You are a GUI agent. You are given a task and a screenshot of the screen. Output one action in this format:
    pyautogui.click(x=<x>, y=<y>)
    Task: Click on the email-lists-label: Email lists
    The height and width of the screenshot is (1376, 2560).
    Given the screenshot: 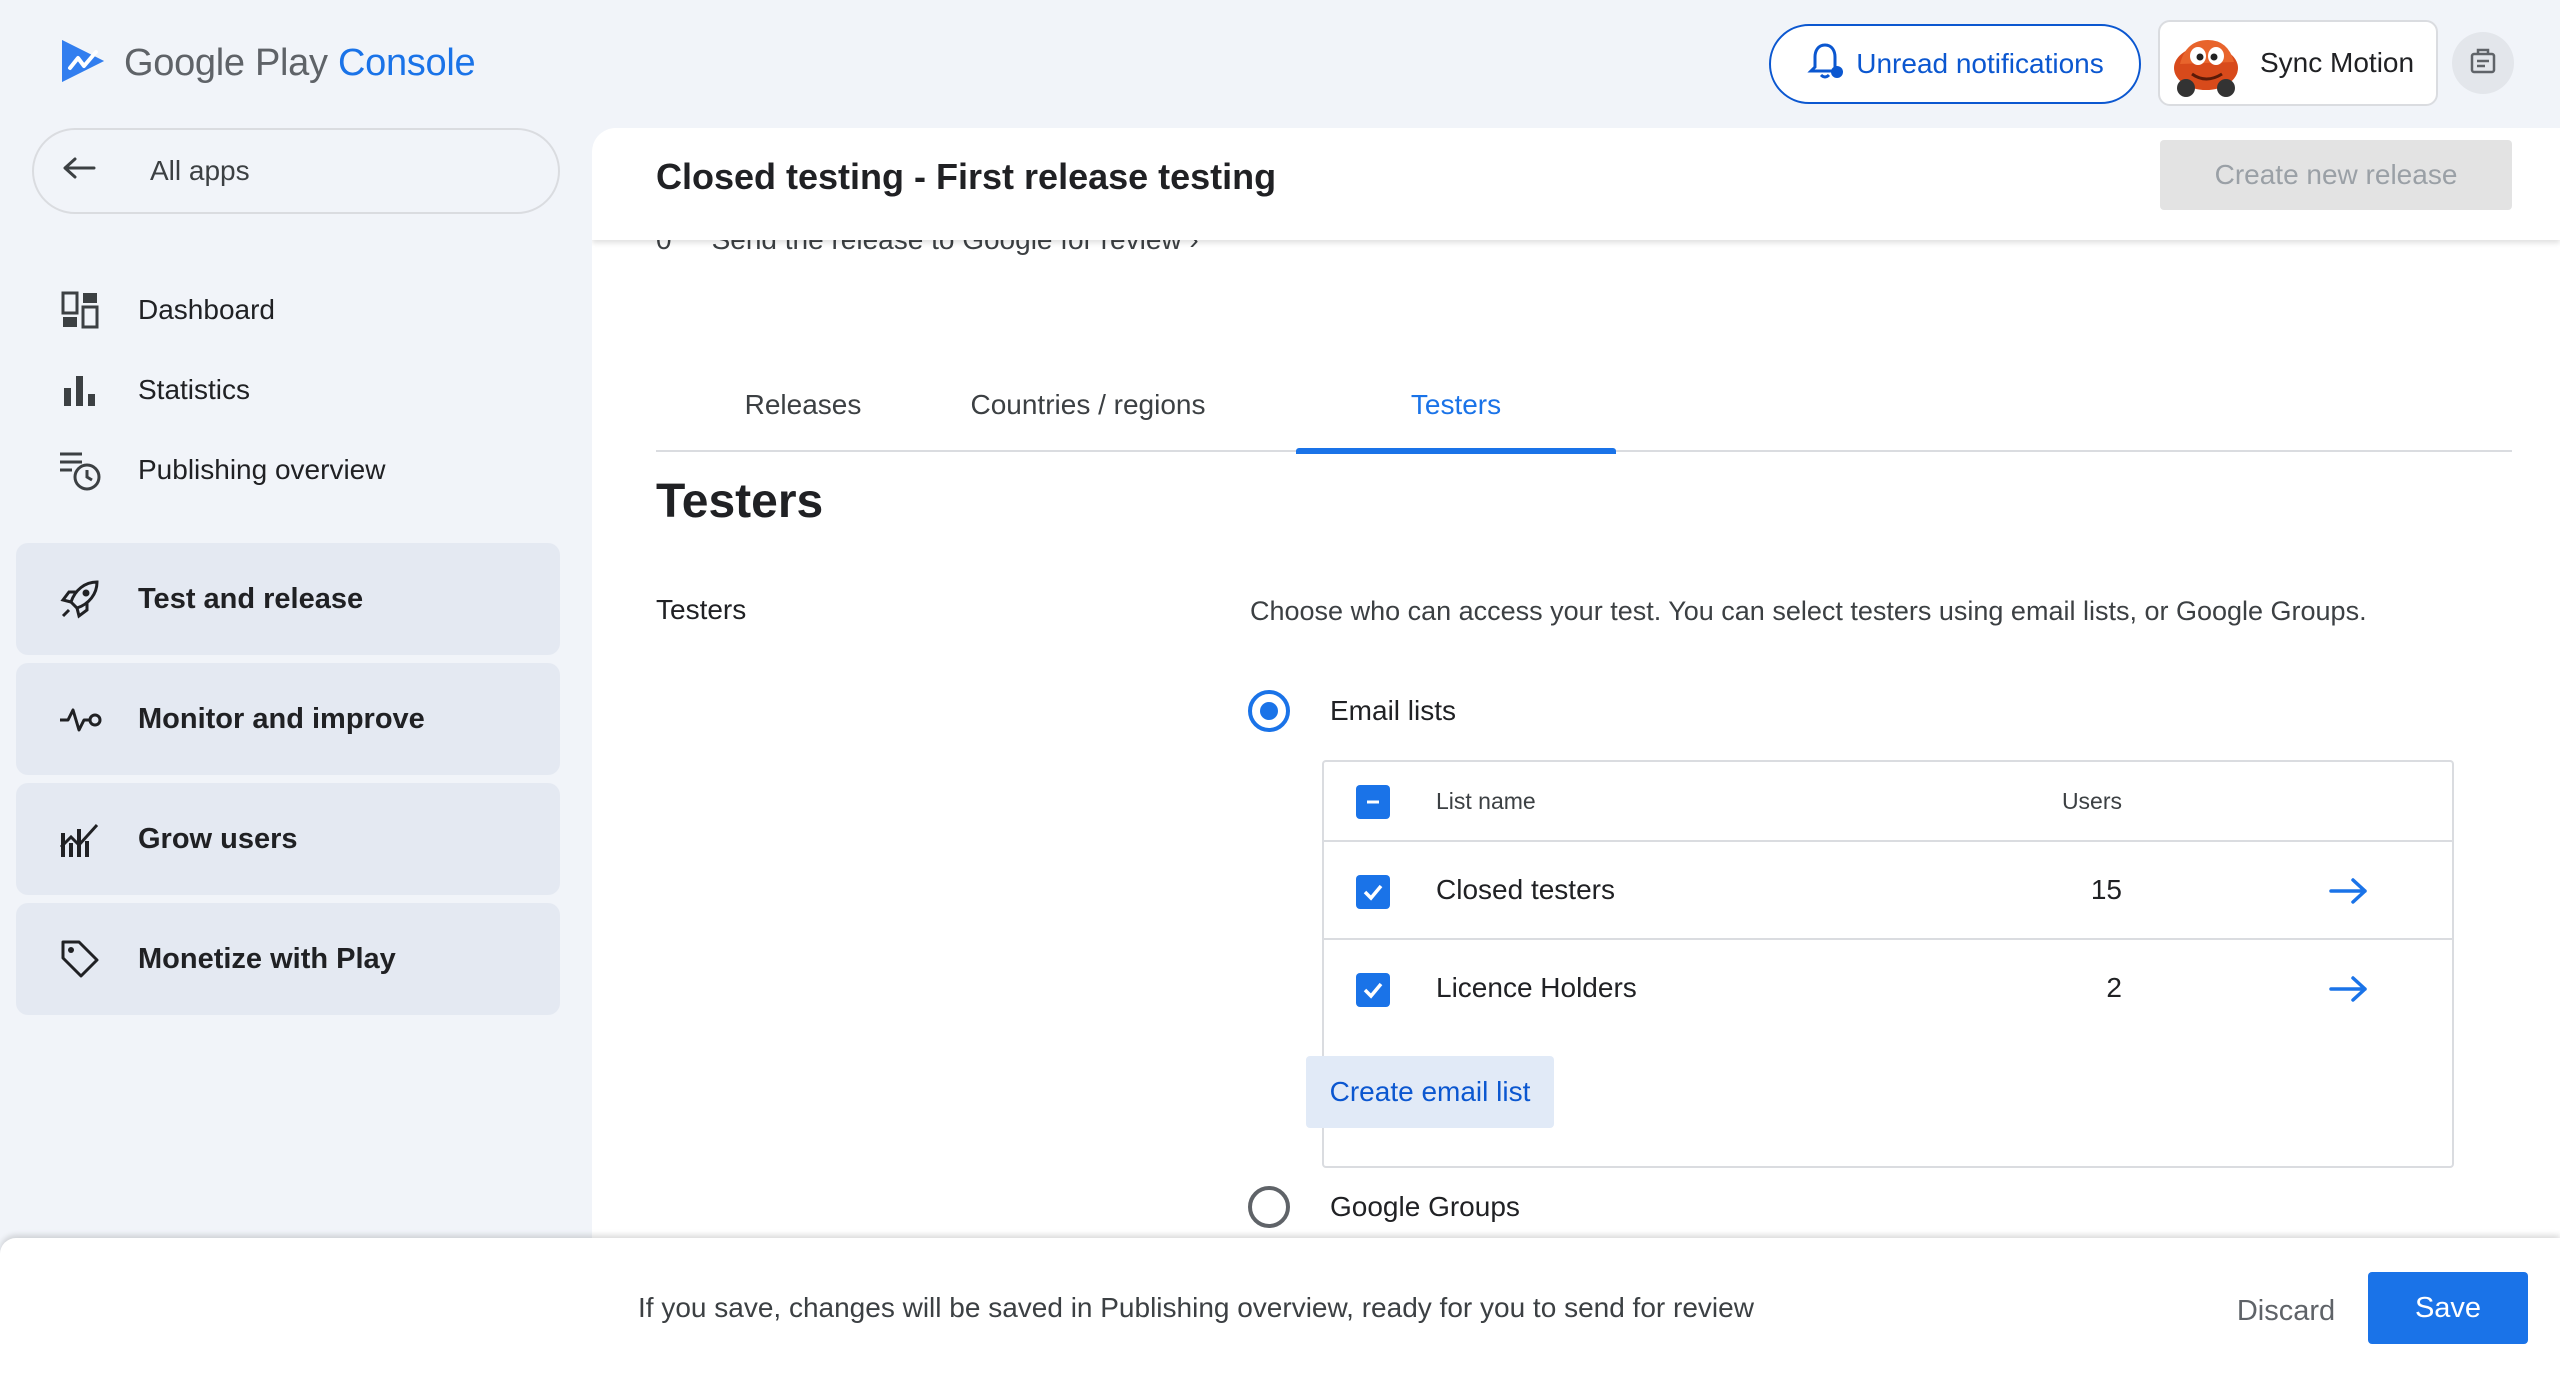 What is the action you would take?
    pyautogui.click(x=1393, y=710)
    